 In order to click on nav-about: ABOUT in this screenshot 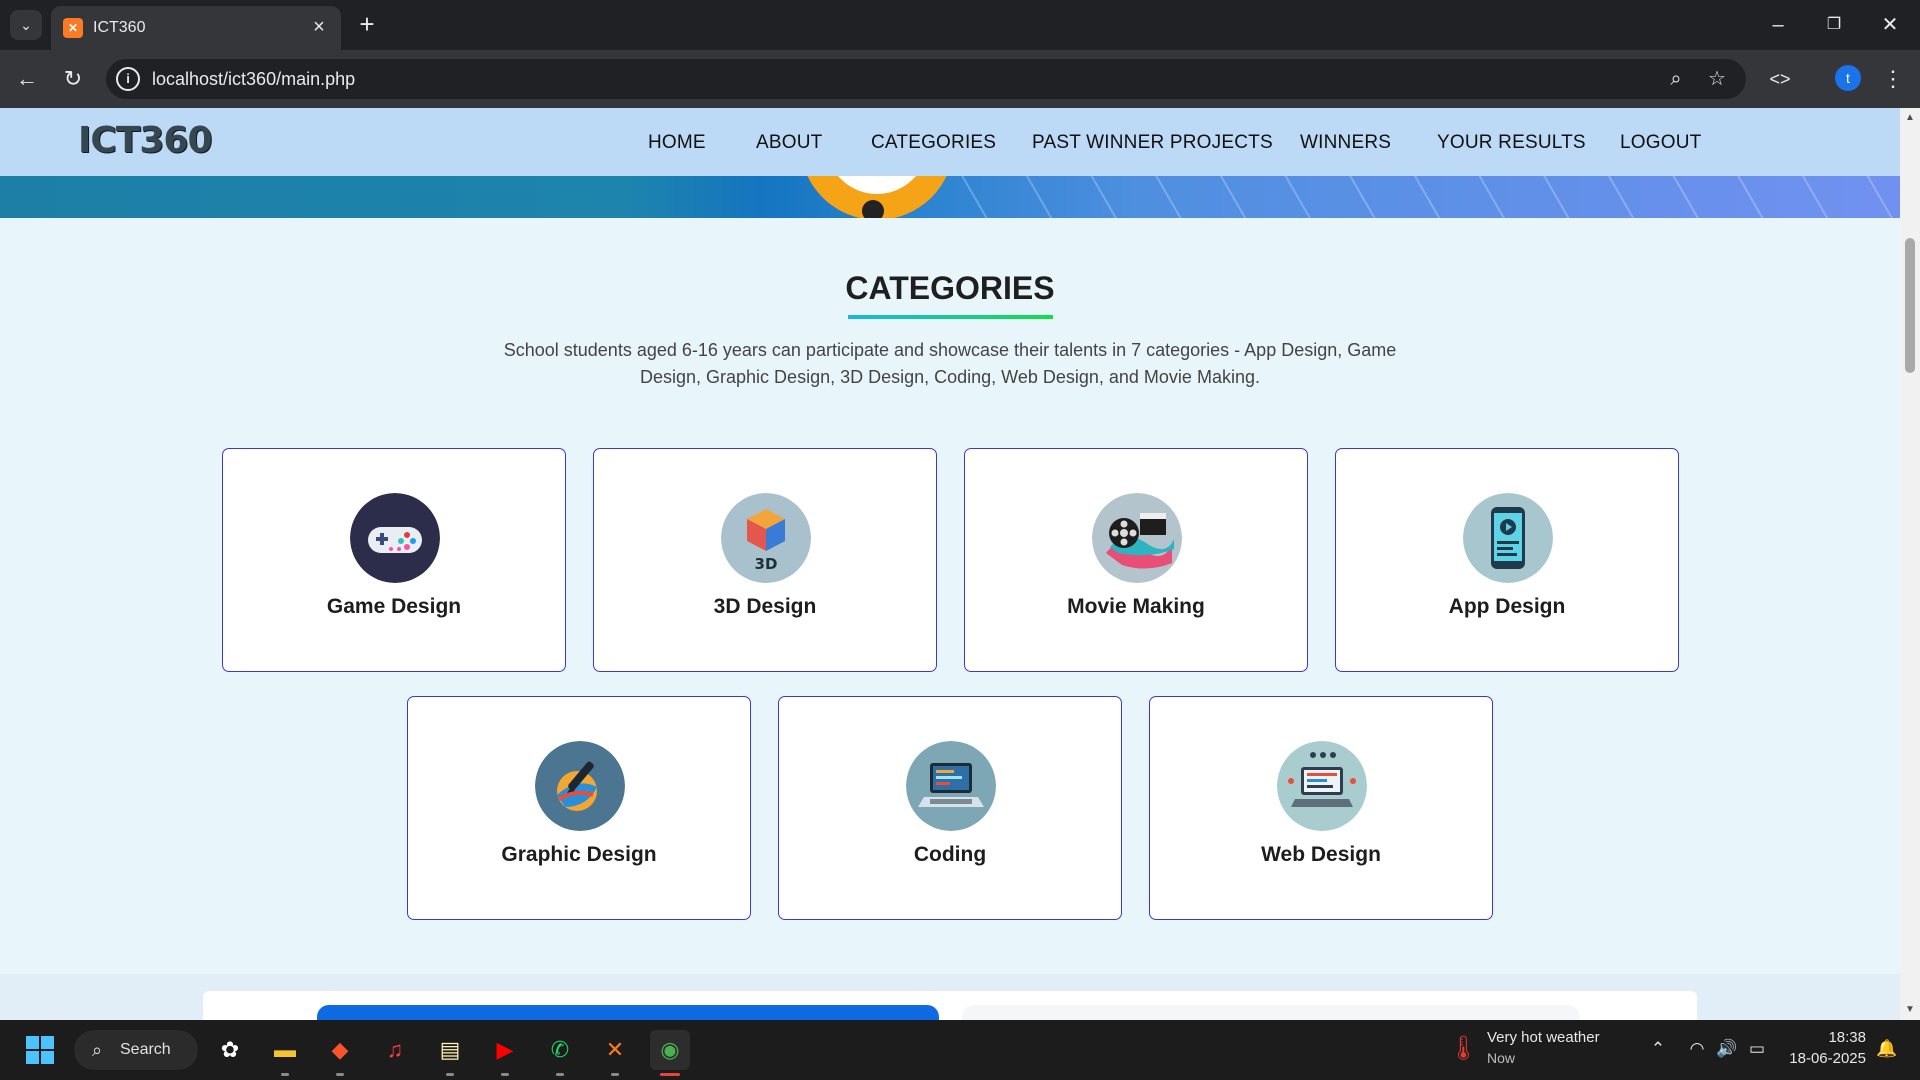, I will do `click(789, 143)`.